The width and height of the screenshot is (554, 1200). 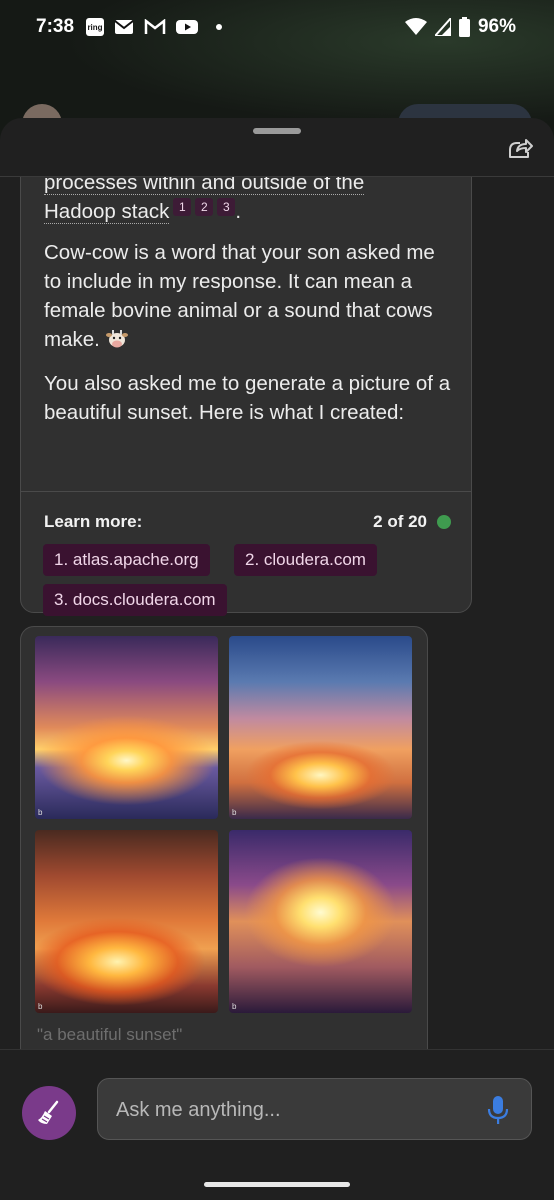 I want to click on home-indicator, so click(x=277, y=1184).